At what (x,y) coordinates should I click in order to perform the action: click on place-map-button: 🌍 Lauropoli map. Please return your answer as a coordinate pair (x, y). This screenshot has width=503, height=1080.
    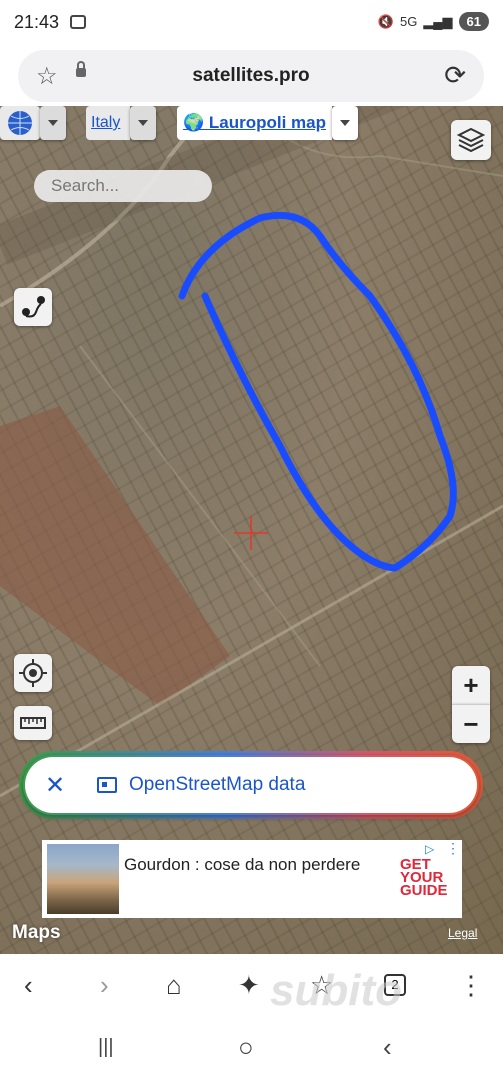
    Looking at the image, I should click on (254, 123).